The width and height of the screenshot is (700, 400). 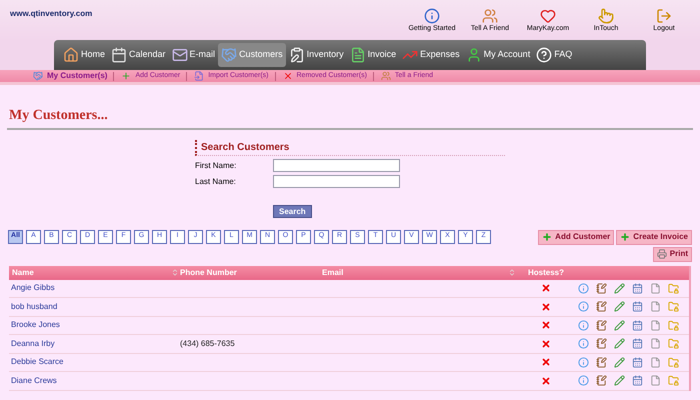 I want to click on action-button: Create Invoice, so click(x=654, y=237).